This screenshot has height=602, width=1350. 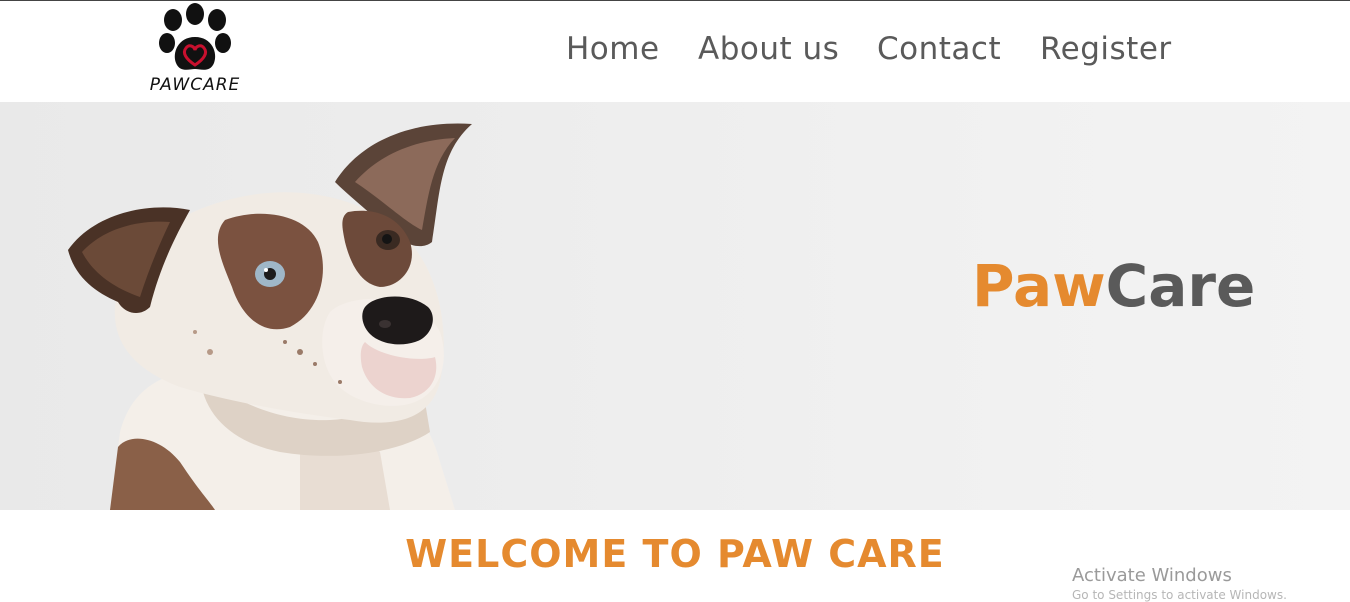 I want to click on pawcare-logo: PAWCARE, so click(x=195, y=50).